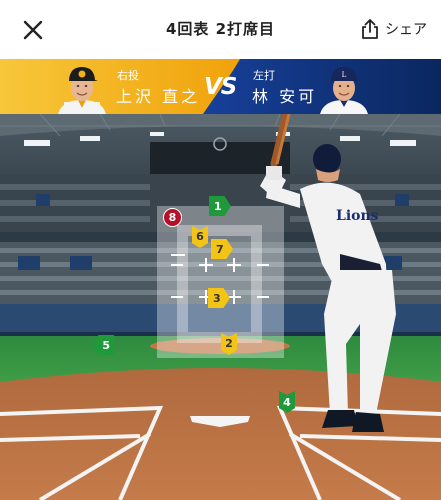 The width and height of the screenshot is (441, 500). I want to click on header-bar: 4回表 2打席目 シェア, so click(220, 29).